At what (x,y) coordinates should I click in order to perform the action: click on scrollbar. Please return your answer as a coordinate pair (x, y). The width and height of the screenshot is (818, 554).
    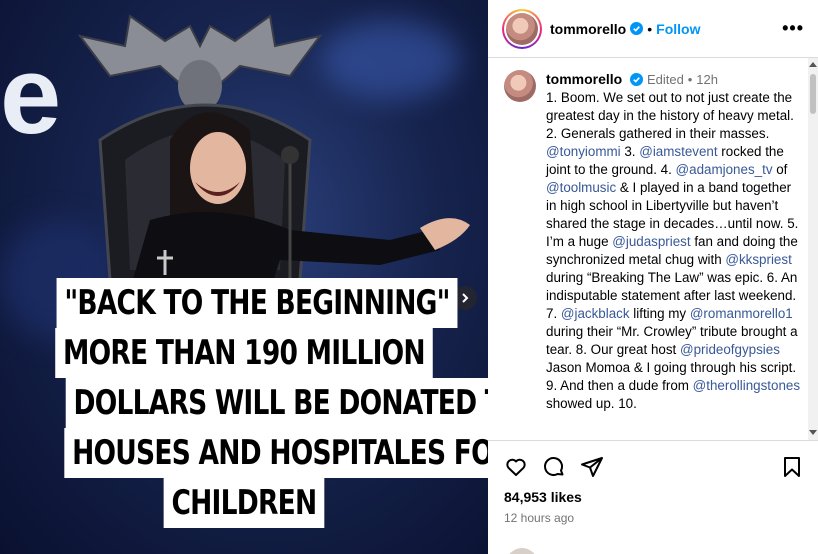
    Looking at the image, I should click on (813, 249).